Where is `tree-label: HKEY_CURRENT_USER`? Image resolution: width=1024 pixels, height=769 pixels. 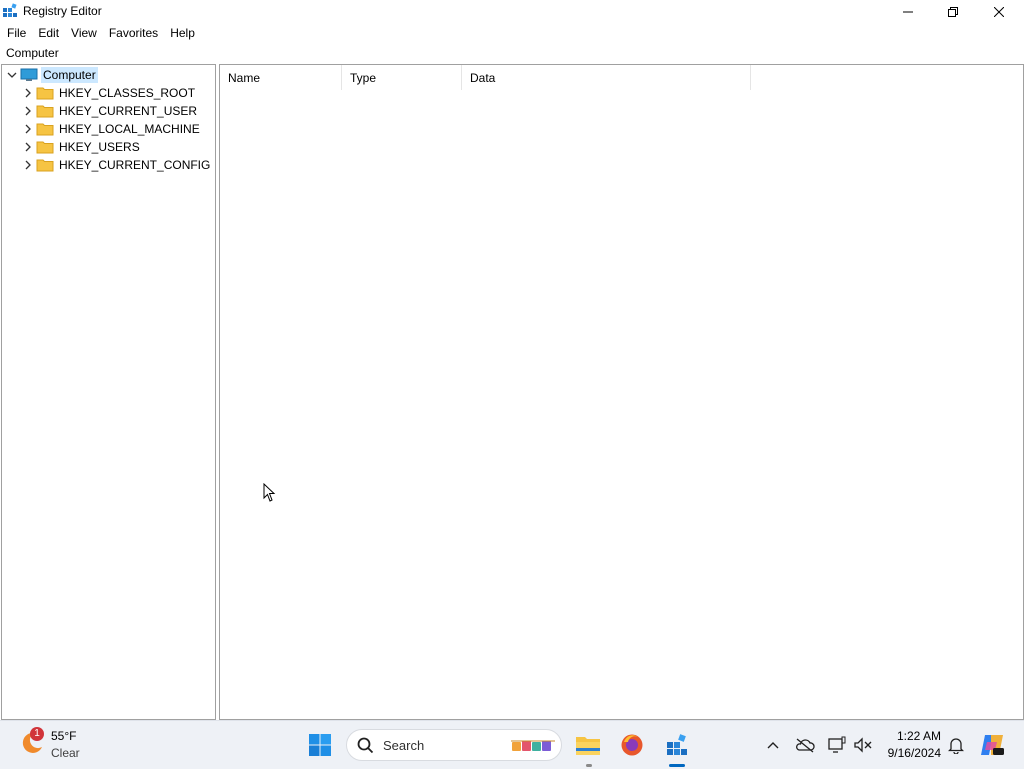
tree-label: HKEY_CURRENT_USER is located at coordinates (128, 111).